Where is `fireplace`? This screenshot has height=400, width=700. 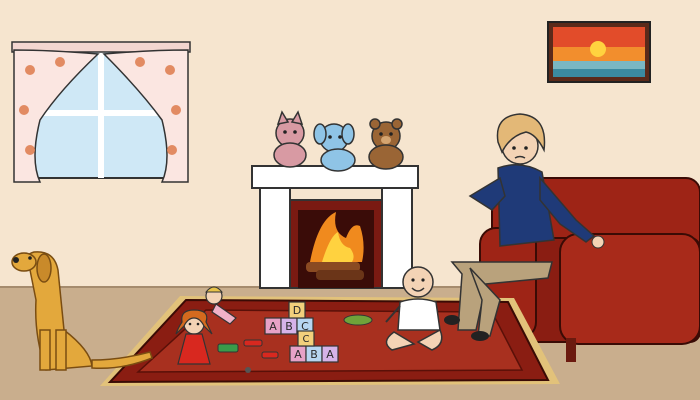 fireplace is located at coordinates (335, 227).